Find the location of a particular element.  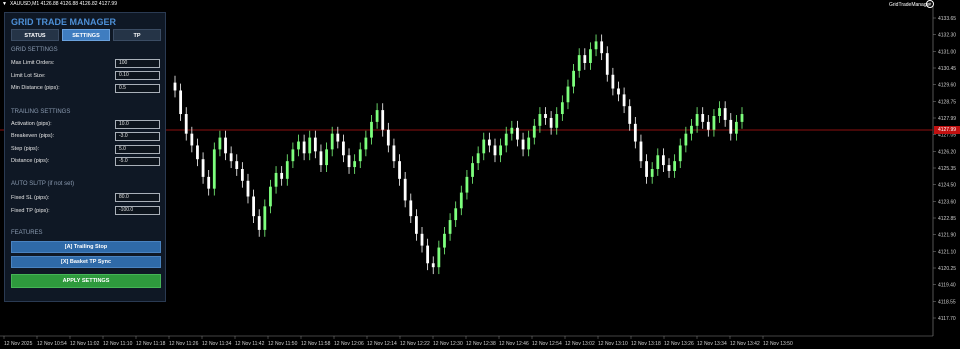

label-min-distance: Min Distance (pips): is located at coordinates (35, 88).